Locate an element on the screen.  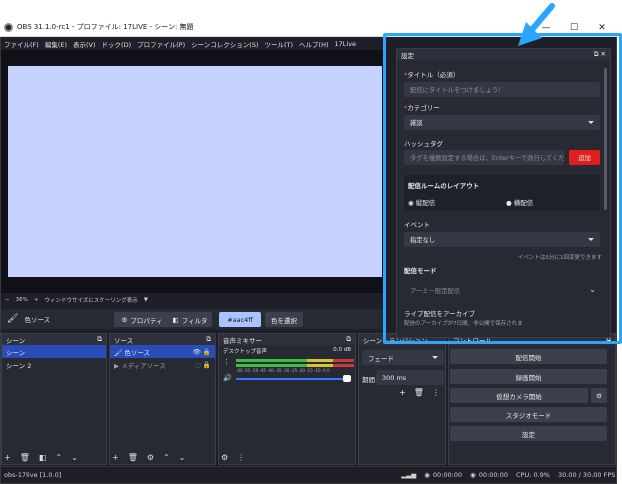
volume-slider is located at coordinates (291, 379).